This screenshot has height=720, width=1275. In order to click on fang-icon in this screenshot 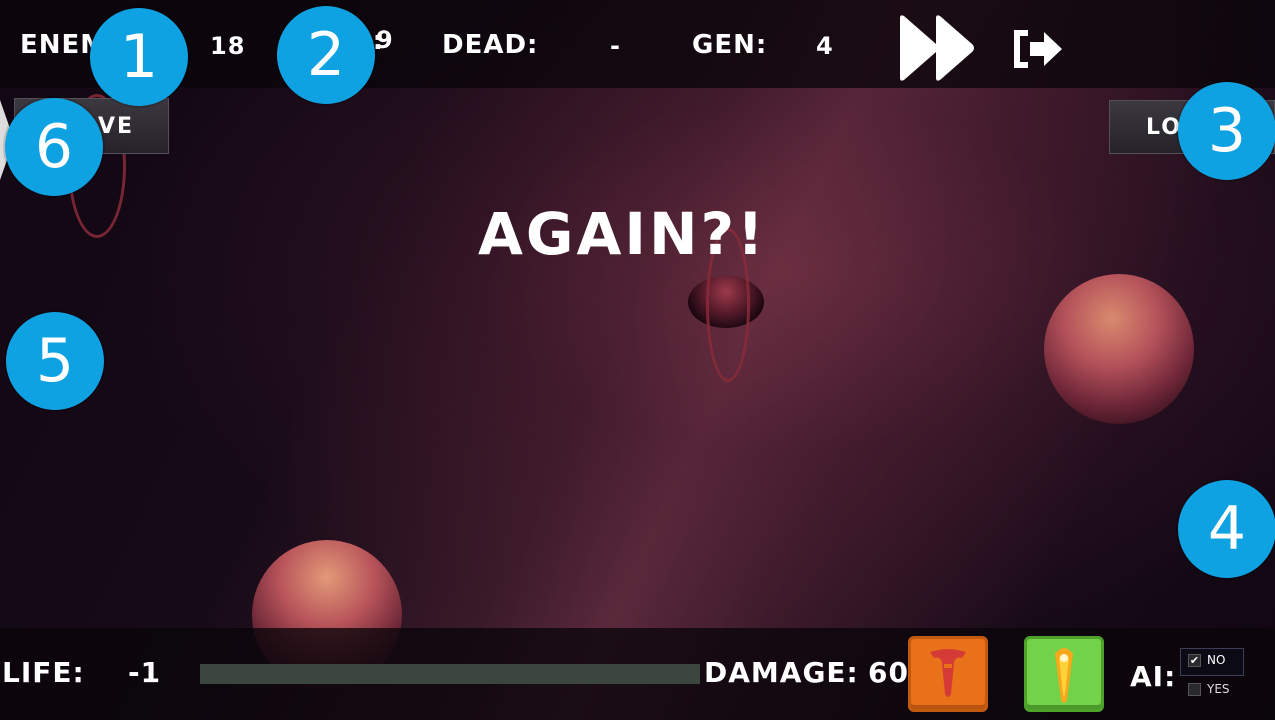, I will do `click(948, 673)`.